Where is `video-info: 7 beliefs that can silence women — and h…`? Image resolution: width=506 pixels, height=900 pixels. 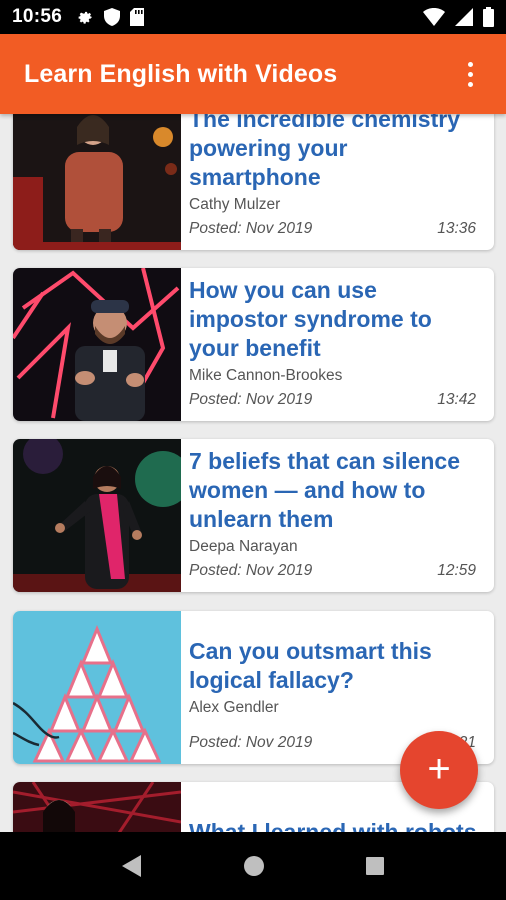 video-info: 7 beliefs that can silence women — and h… is located at coordinates (337, 515).